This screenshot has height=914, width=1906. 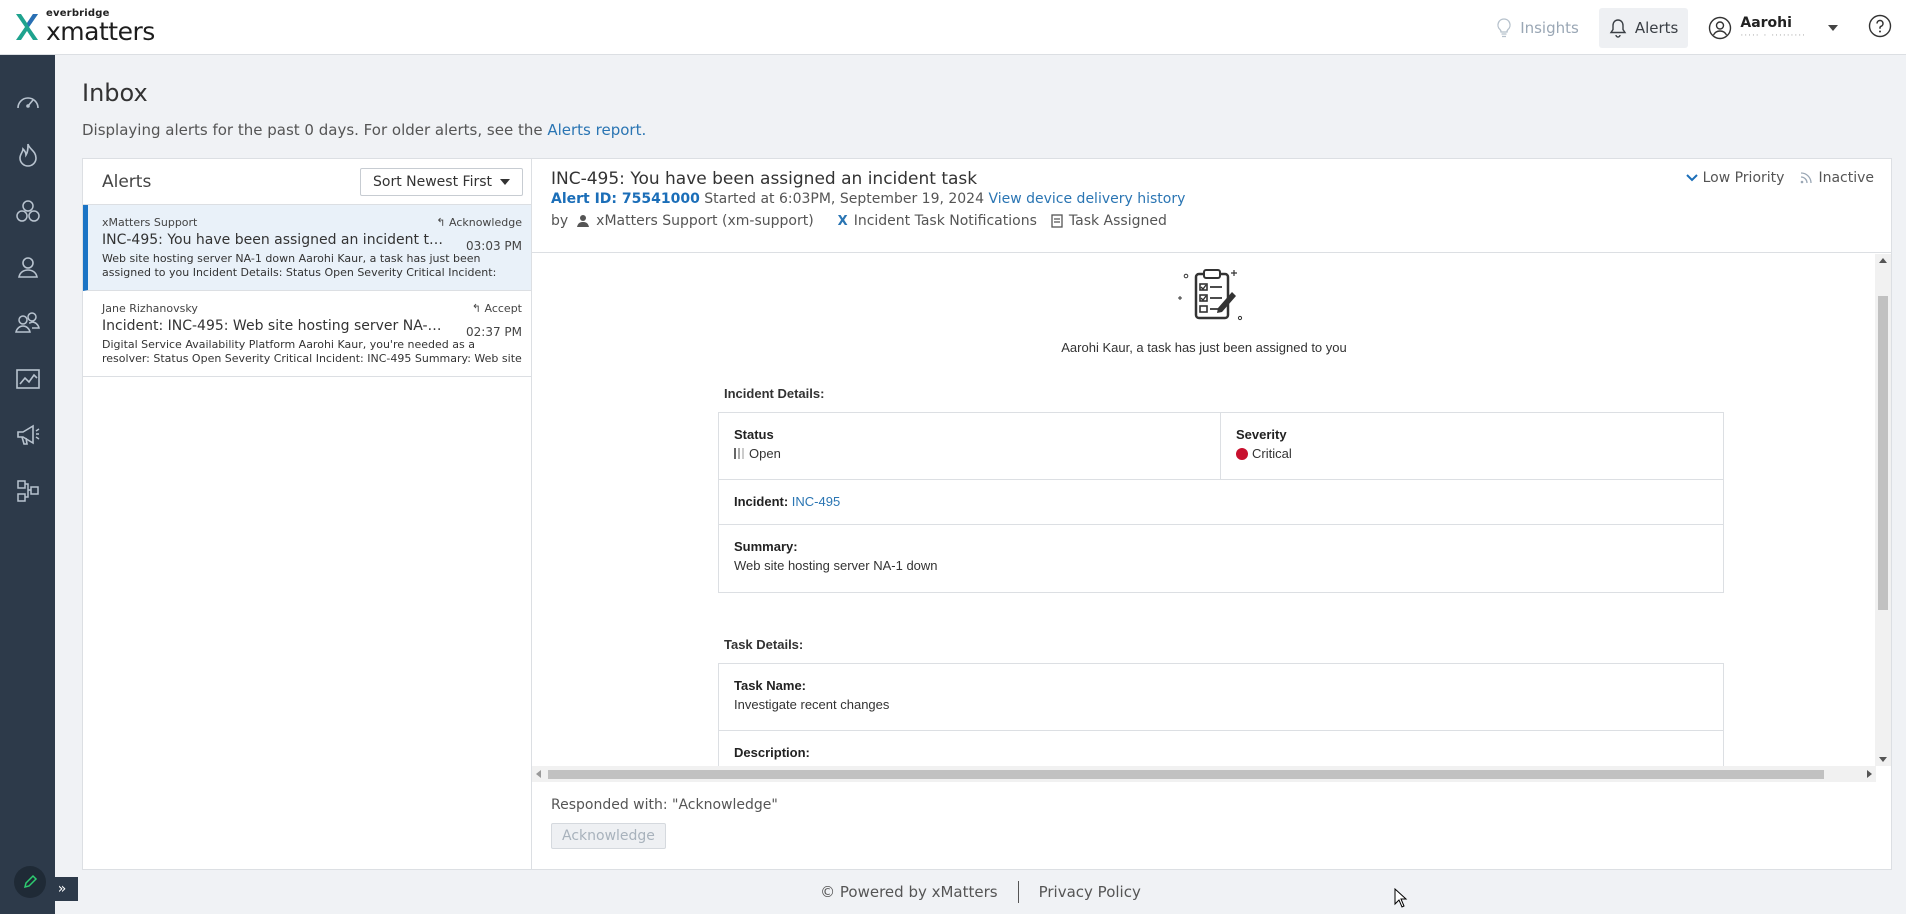 What do you see at coordinates (494, 246) in the screenshot?
I see `alert-time: 03:03 PM` at bounding box center [494, 246].